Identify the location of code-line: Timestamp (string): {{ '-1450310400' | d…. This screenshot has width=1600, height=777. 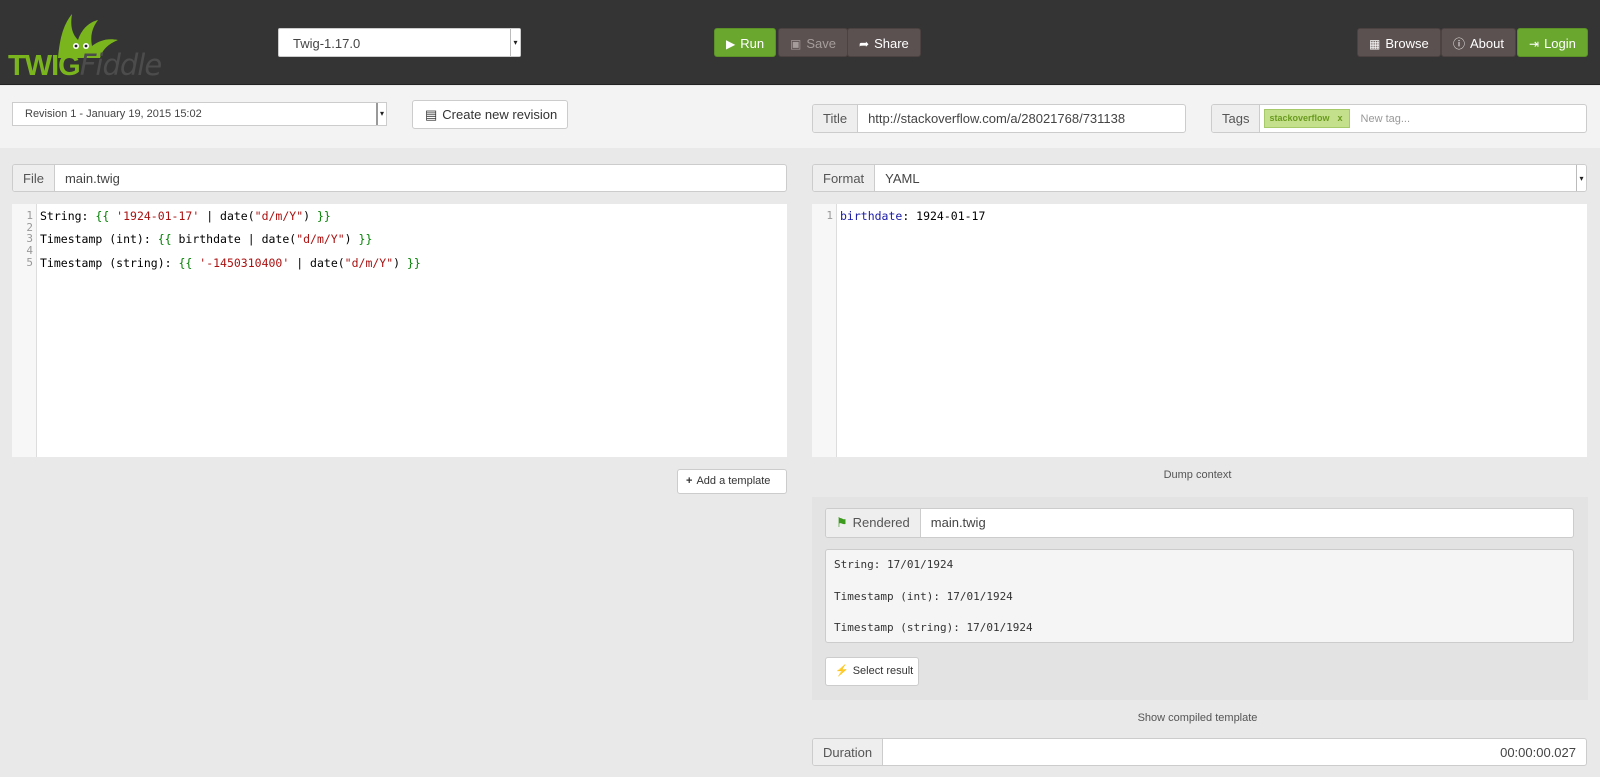
(230, 263).